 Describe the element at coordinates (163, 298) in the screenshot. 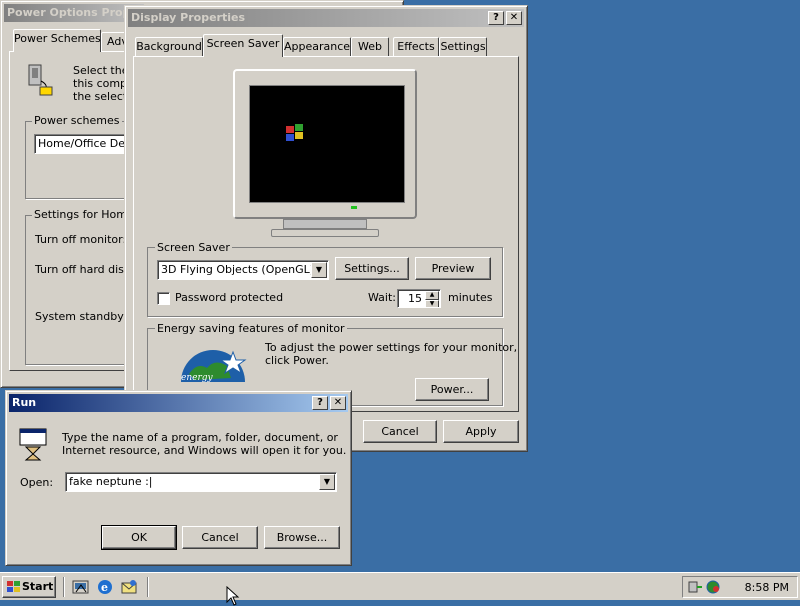

I see `password-protected-checkbox` at that location.